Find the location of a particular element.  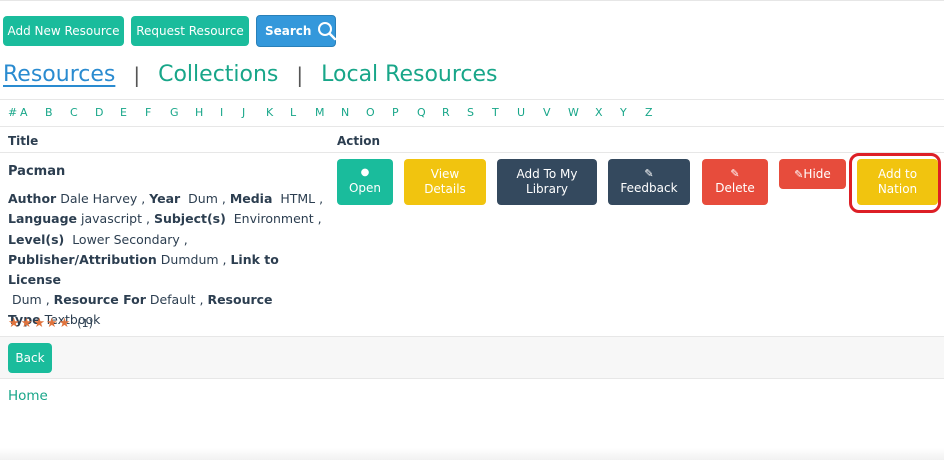

top-divider is located at coordinates (472, 0).